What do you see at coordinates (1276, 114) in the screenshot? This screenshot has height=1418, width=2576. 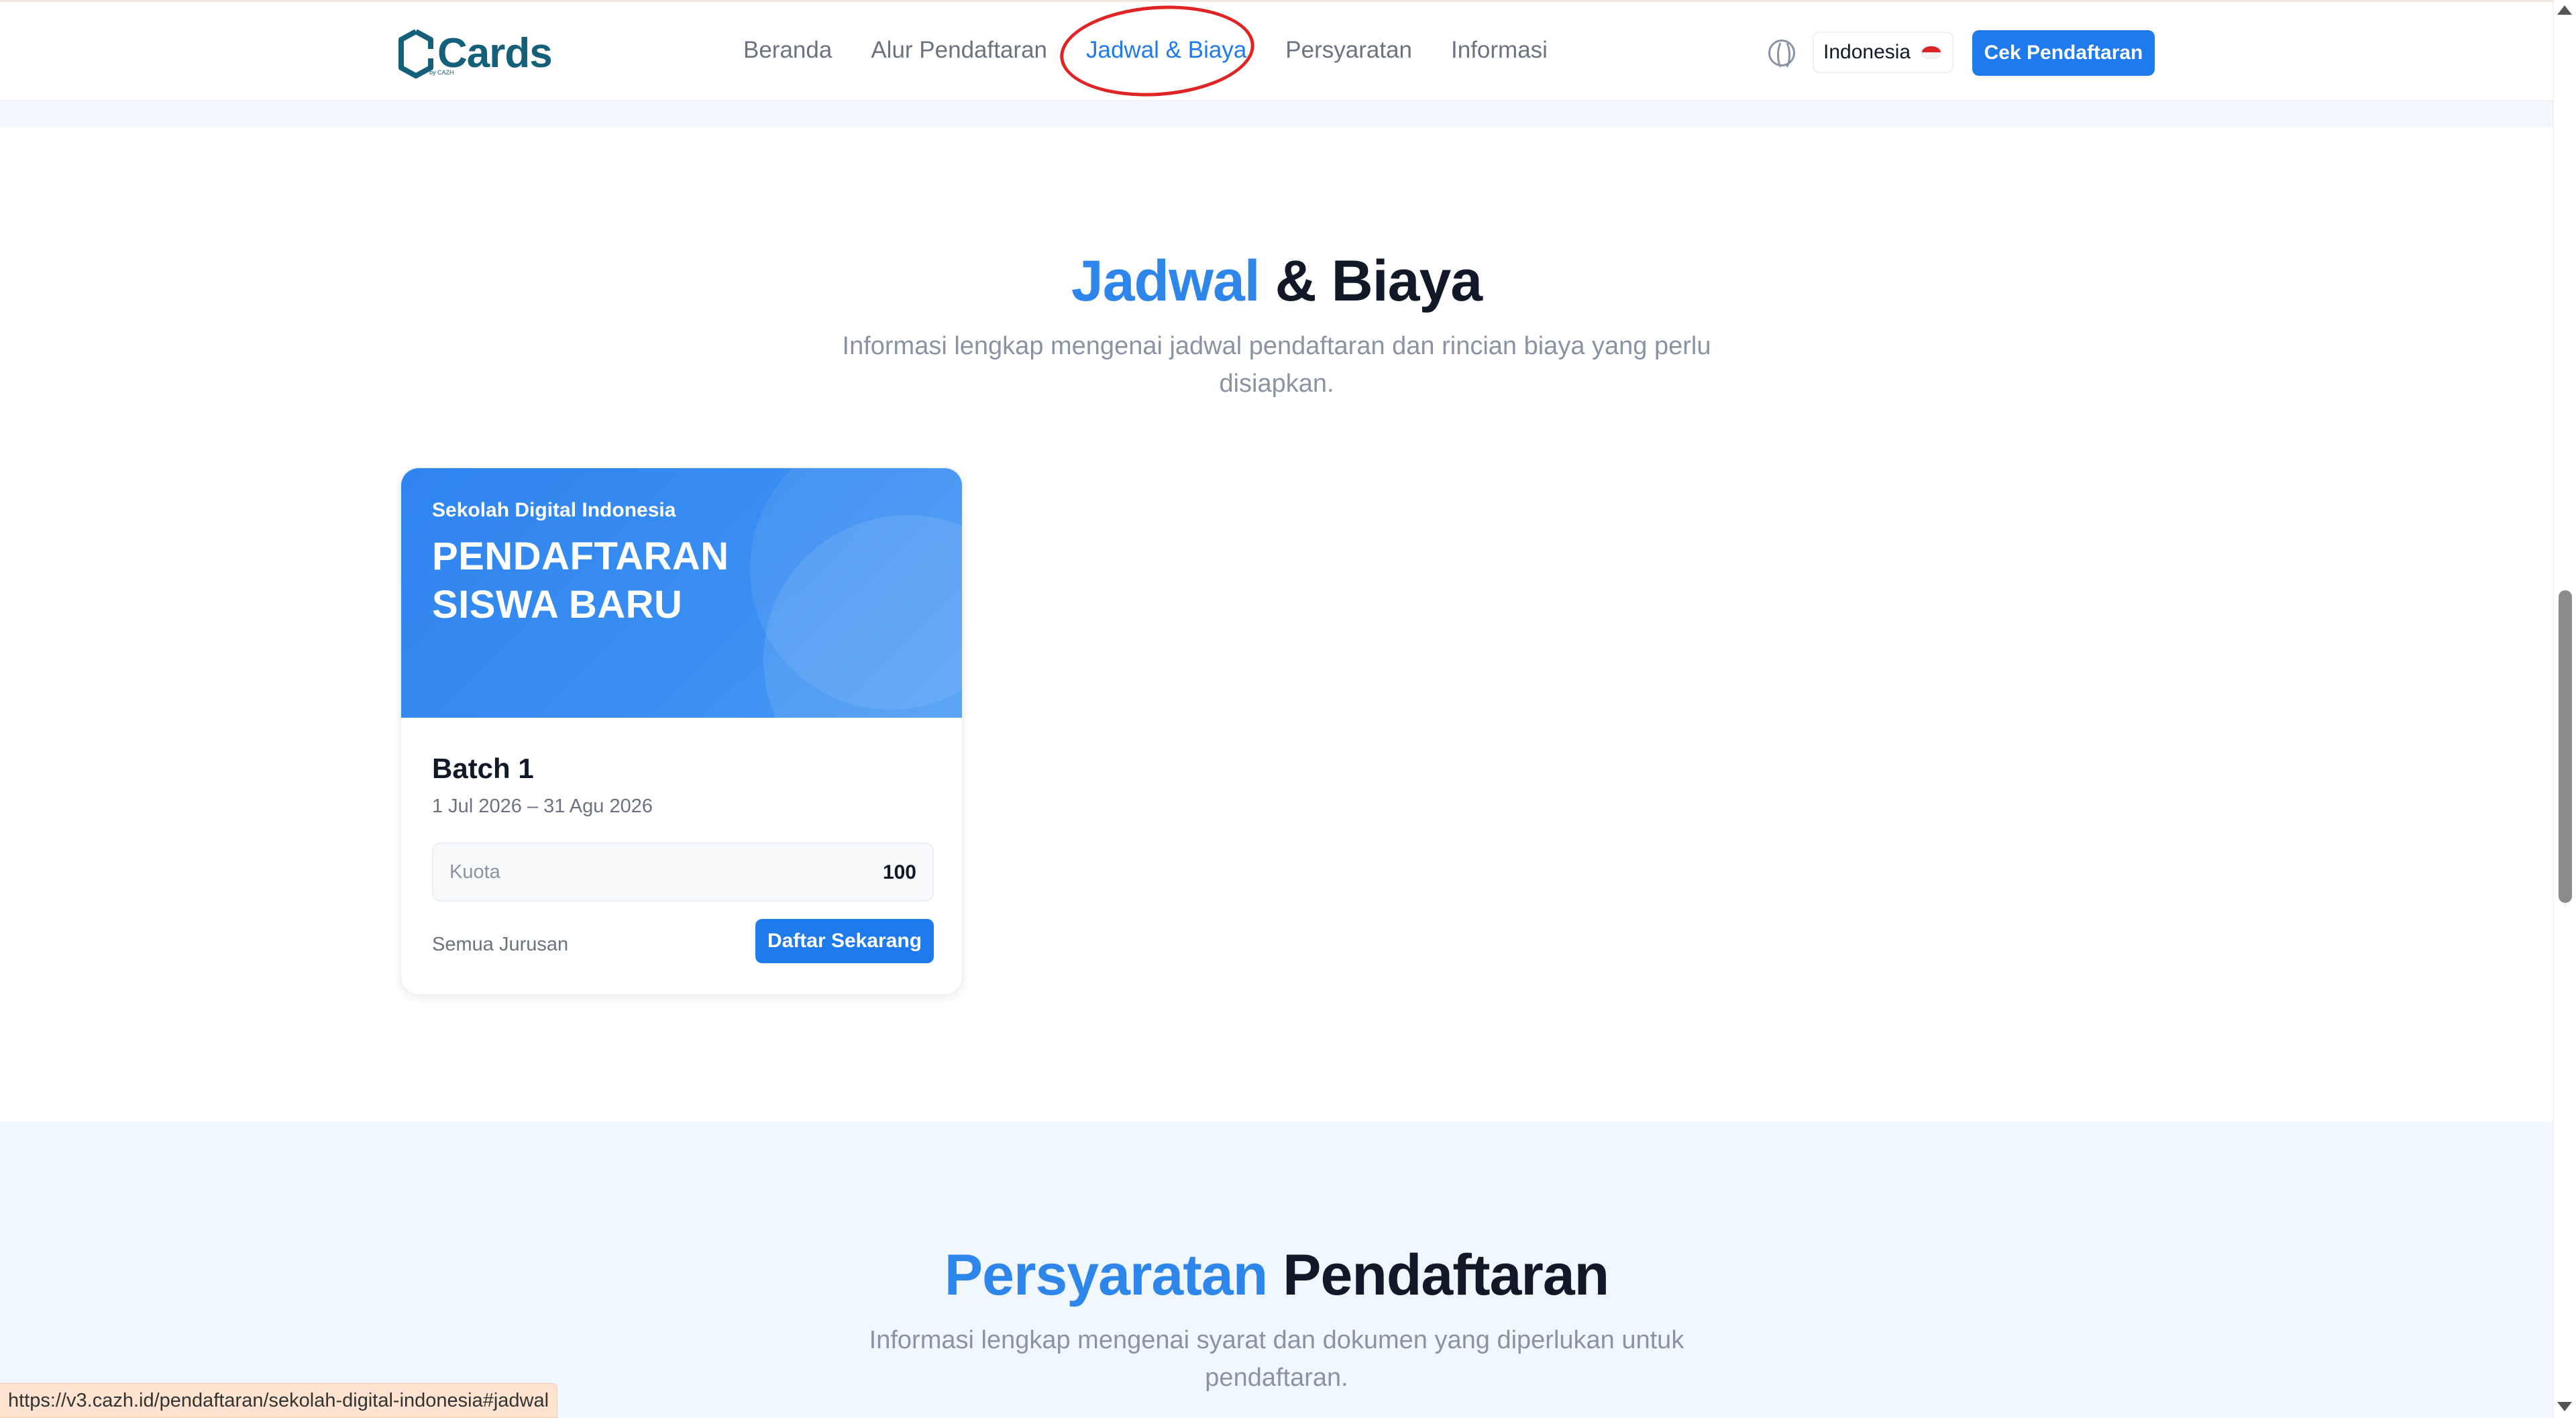 I see `header-strip` at bounding box center [1276, 114].